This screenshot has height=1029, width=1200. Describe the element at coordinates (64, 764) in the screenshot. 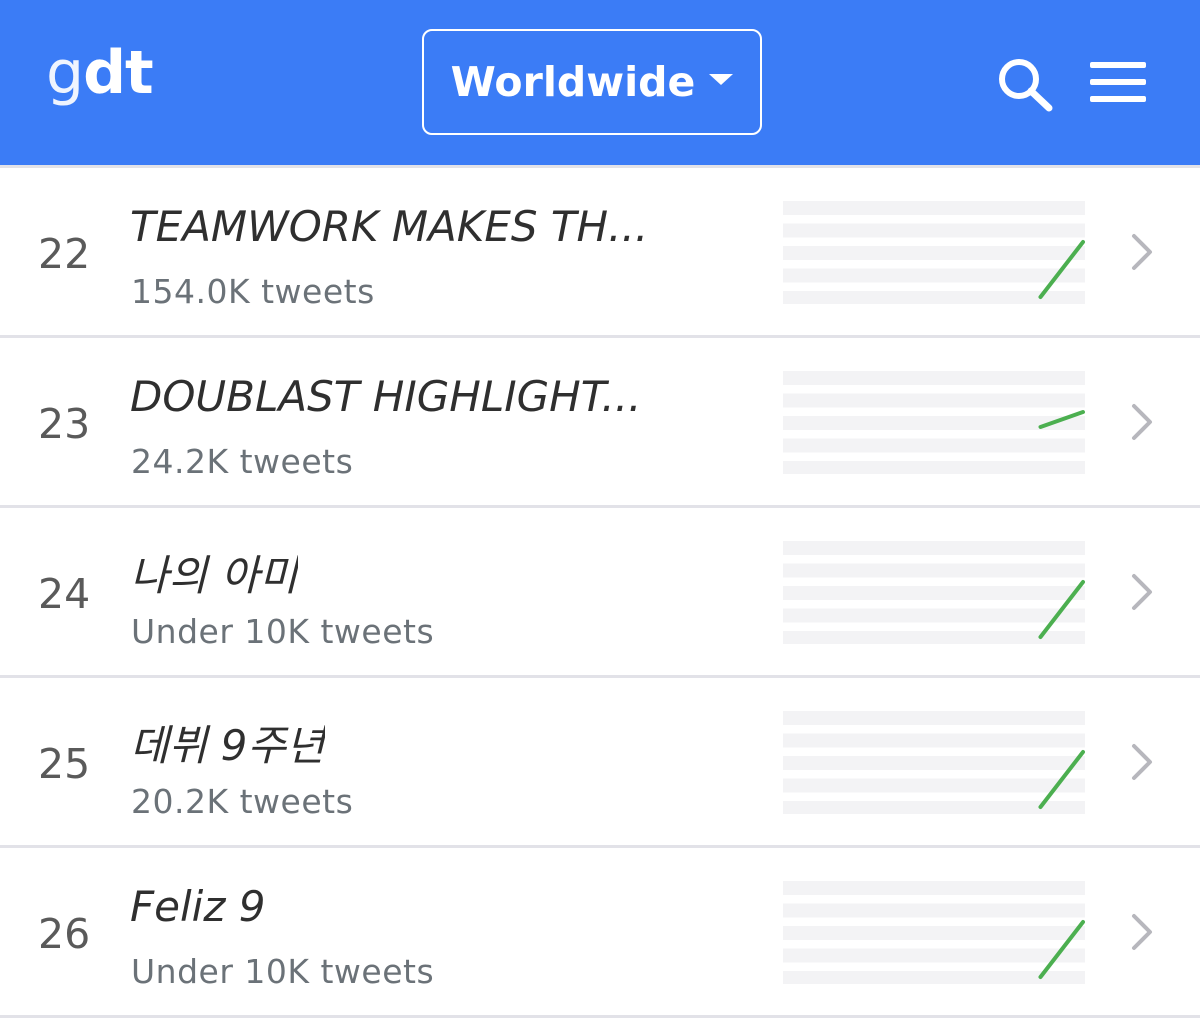

I see `trend-rank: 25` at that location.